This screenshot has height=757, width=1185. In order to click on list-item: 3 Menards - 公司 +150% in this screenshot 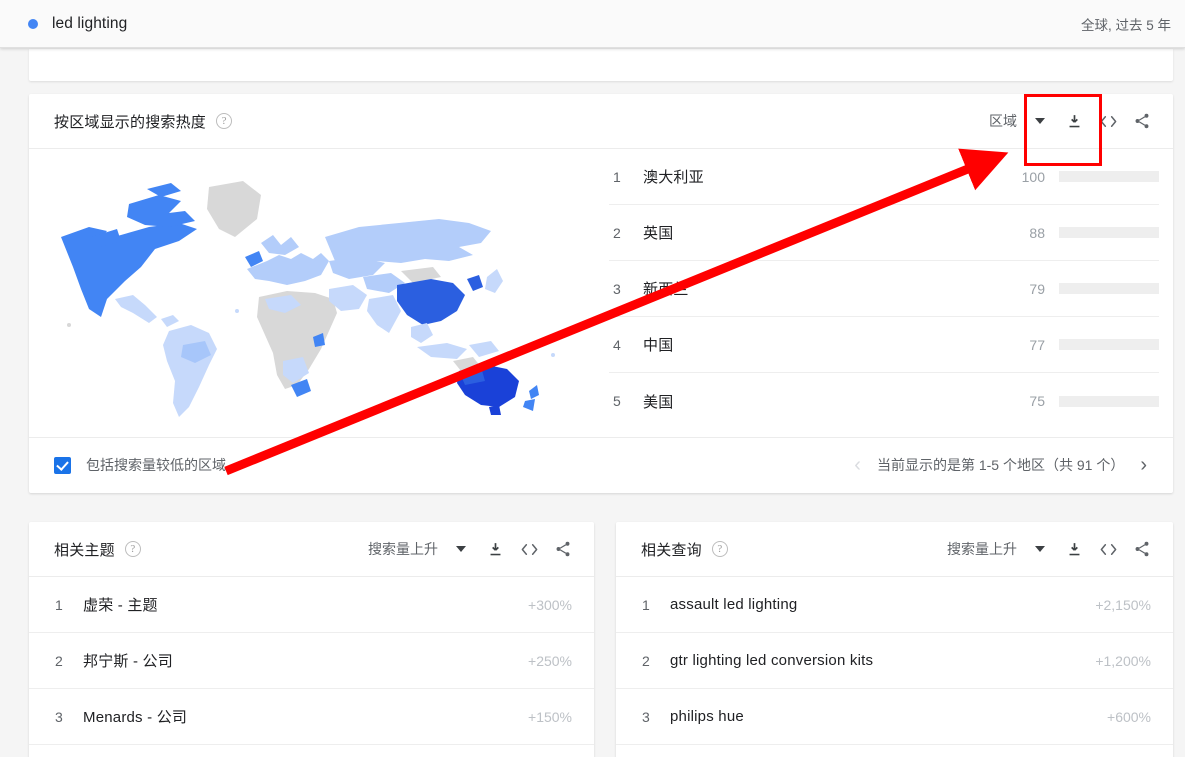, I will do `click(311, 717)`.